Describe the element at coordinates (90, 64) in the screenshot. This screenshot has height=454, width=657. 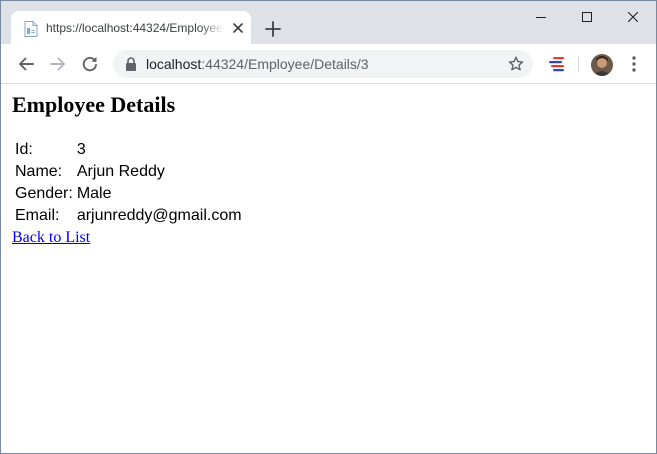
I see `reload-icon` at that location.